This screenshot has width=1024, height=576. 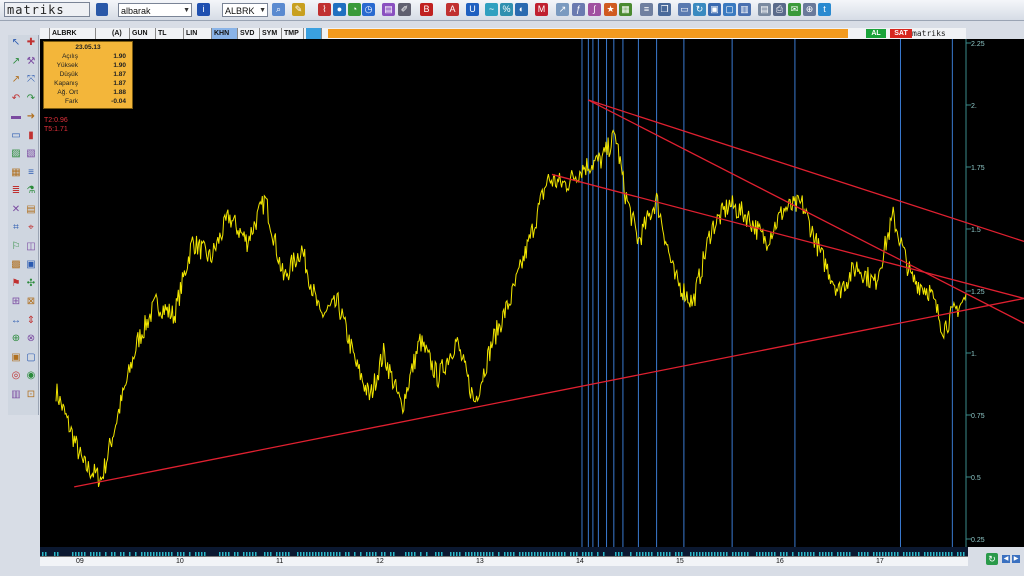 I want to click on trendline-icon: ↗, so click(x=16, y=62).